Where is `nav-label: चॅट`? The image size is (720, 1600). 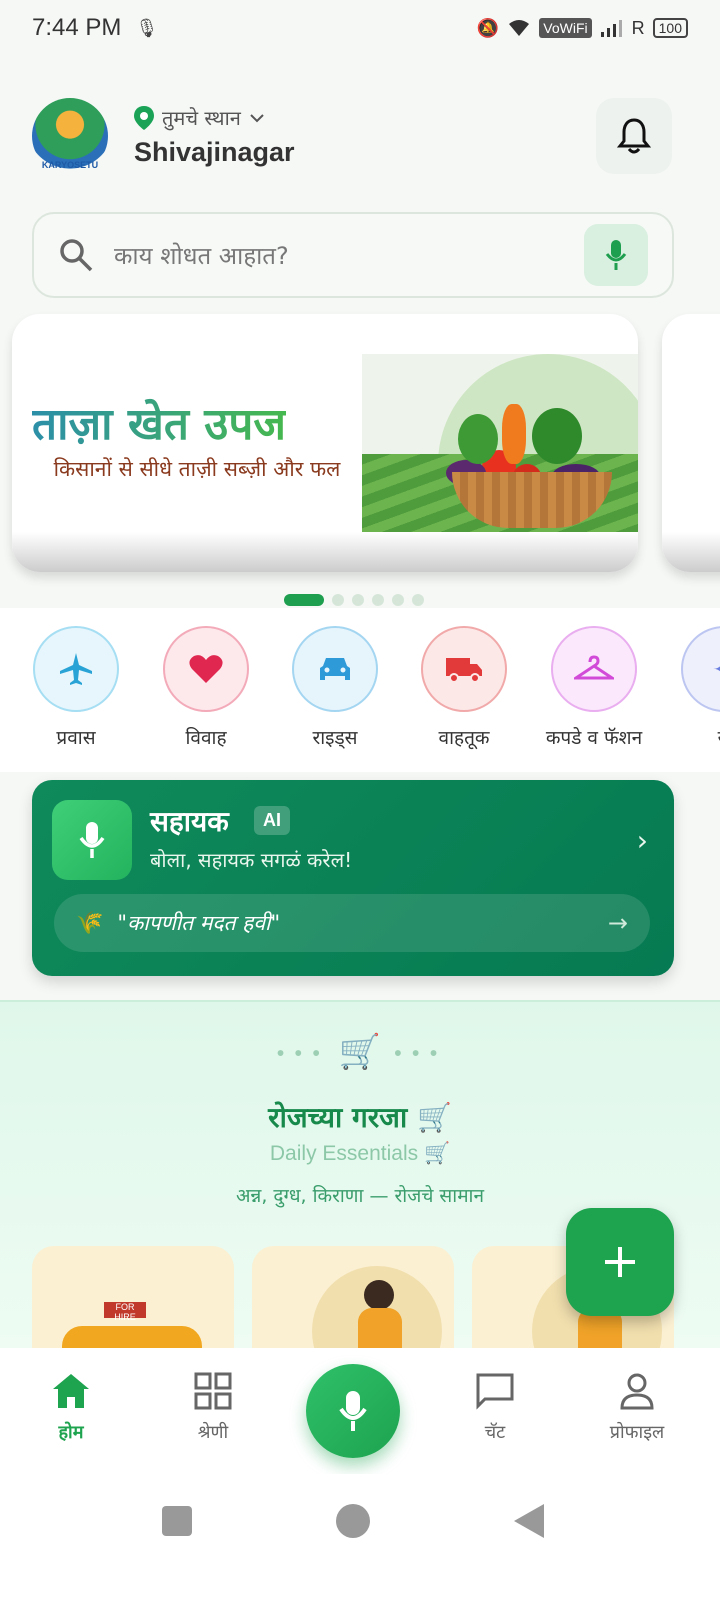 nav-label: चॅट is located at coordinates (495, 1432).